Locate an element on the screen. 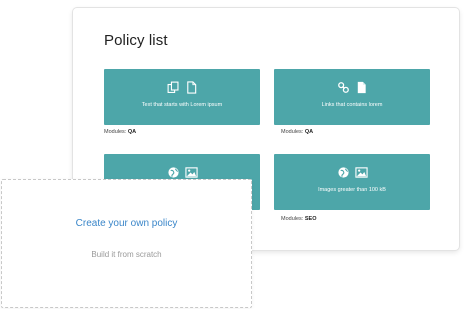 This screenshot has width=468, height=309. policy-card-links-lorem: Links that contains lorem is located at coordinates (352, 97).